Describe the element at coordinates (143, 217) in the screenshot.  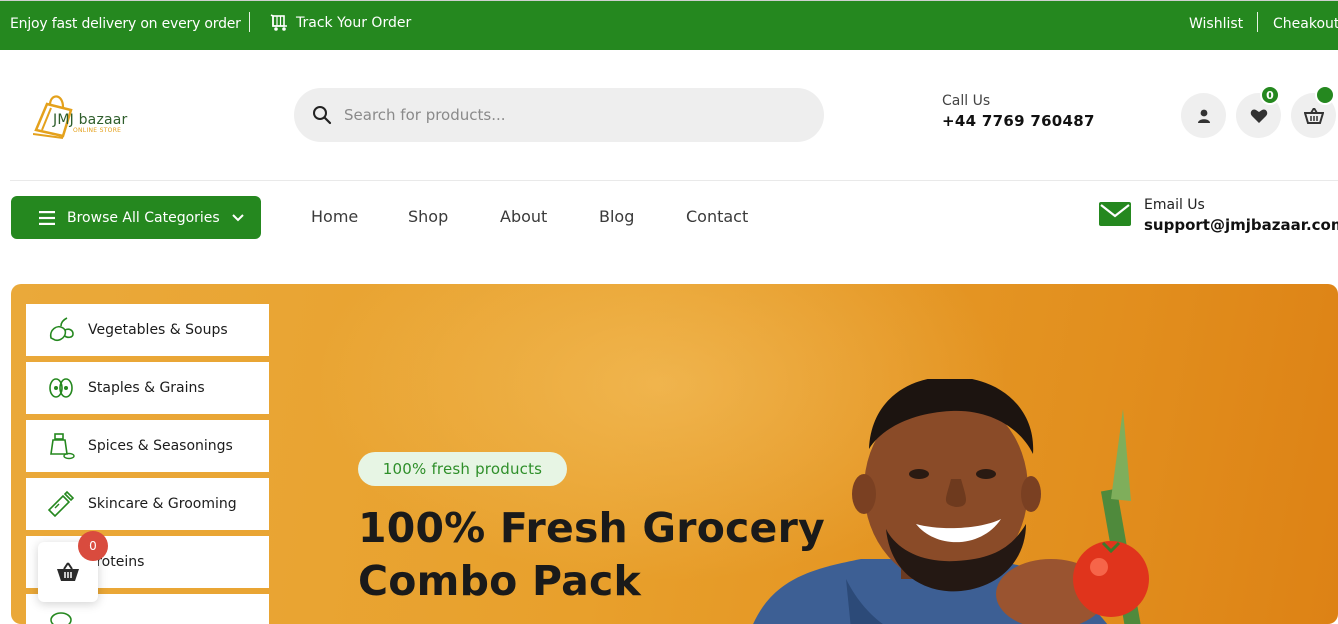
I see `browse-categories-label: Browse All Categories` at that location.